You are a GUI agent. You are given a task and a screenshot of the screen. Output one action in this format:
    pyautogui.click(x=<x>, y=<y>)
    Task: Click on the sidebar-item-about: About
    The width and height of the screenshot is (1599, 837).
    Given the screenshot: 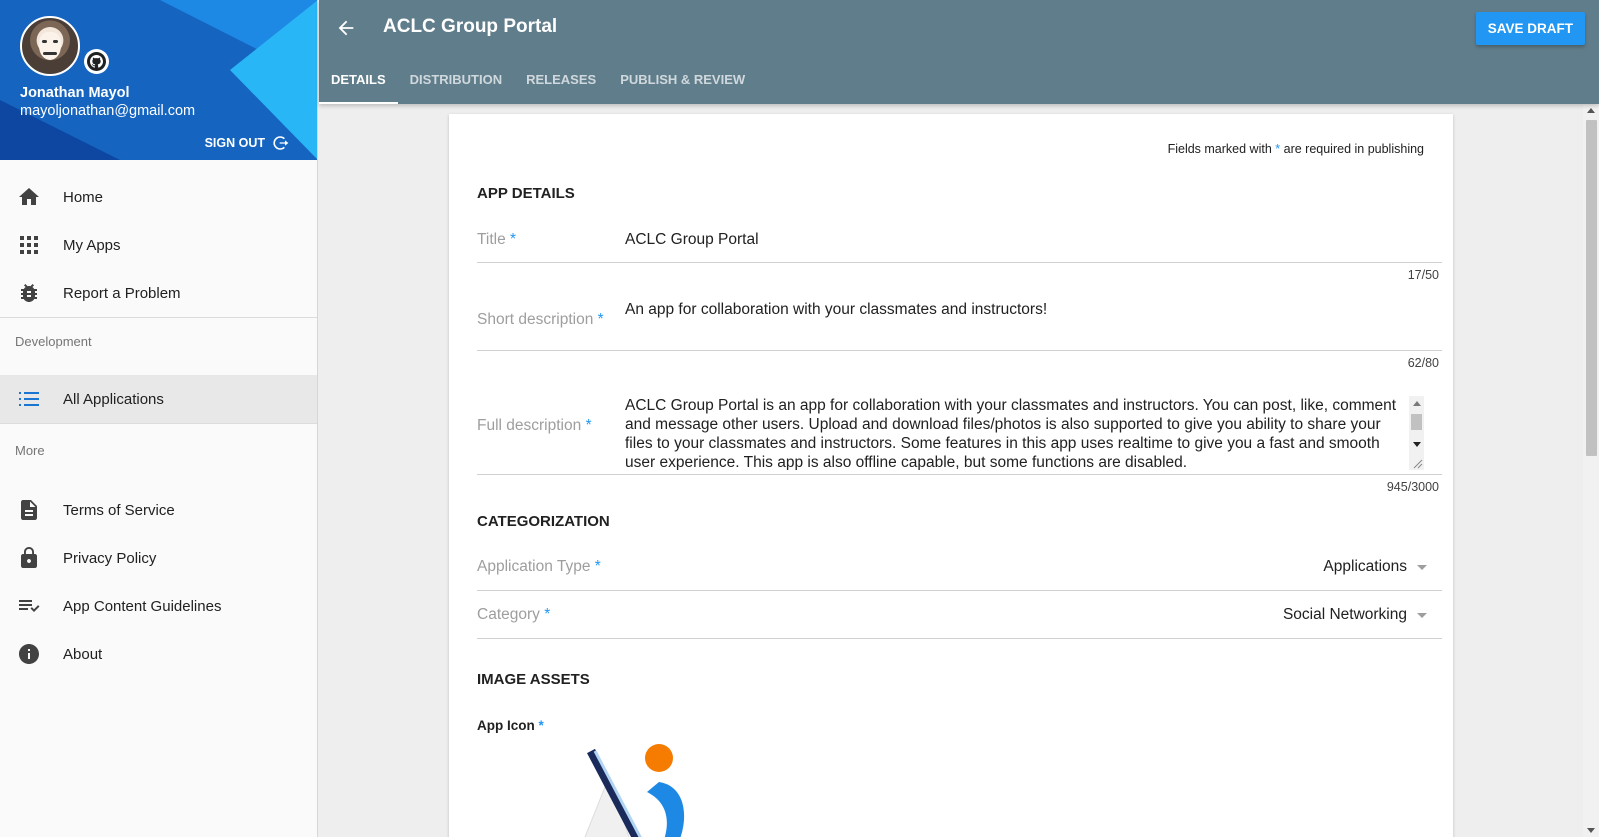 What is the action you would take?
    pyautogui.click(x=158, y=654)
    